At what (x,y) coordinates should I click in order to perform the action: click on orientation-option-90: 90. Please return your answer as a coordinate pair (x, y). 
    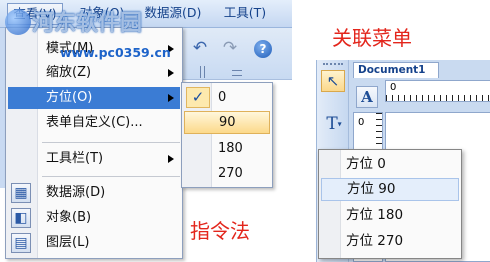
    Looking at the image, I should click on (227, 122).